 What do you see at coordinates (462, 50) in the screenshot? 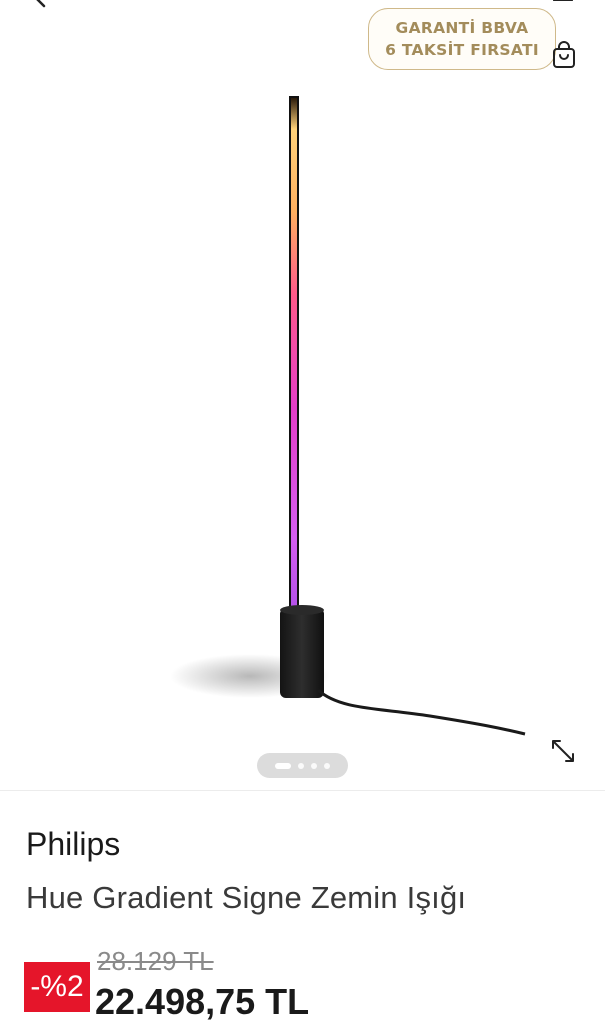
I see `promo-line-2: 6 TAKSİT FIRSATI` at bounding box center [462, 50].